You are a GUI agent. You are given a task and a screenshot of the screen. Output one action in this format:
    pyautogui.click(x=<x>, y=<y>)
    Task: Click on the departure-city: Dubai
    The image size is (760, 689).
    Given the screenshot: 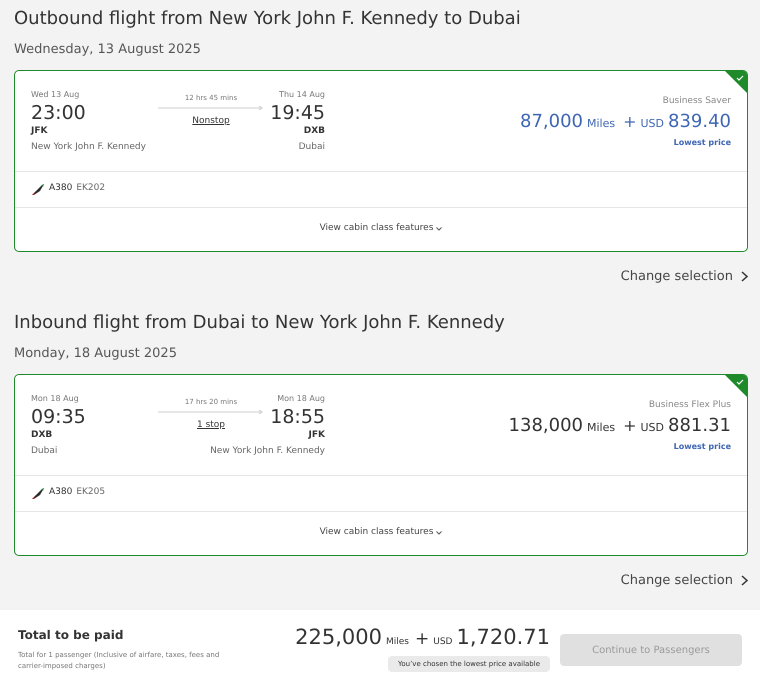 What is the action you would take?
    pyautogui.click(x=44, y=451)
    